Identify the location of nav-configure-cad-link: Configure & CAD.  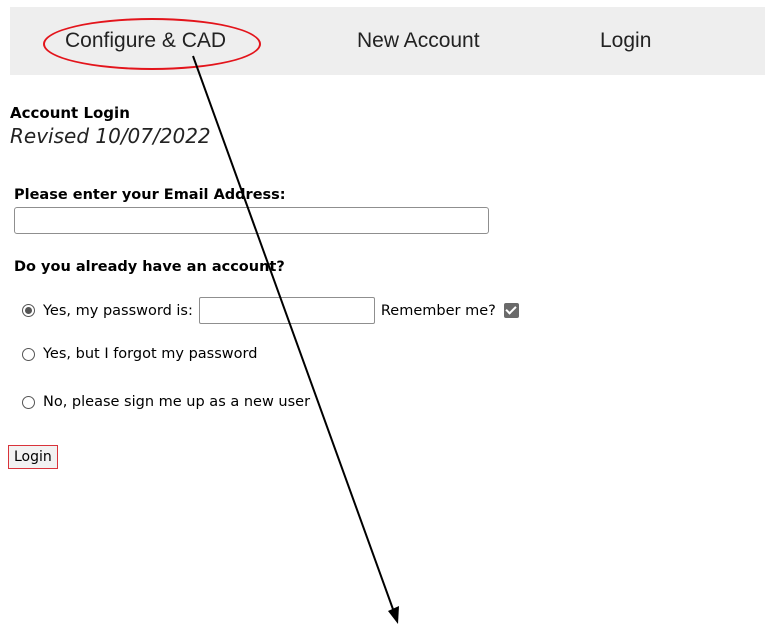
(145, 41).